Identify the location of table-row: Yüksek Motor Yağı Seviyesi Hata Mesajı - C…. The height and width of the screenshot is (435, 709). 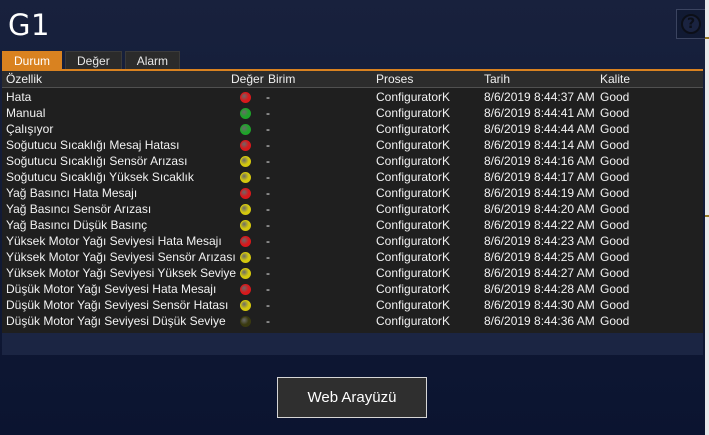
(352, 241).